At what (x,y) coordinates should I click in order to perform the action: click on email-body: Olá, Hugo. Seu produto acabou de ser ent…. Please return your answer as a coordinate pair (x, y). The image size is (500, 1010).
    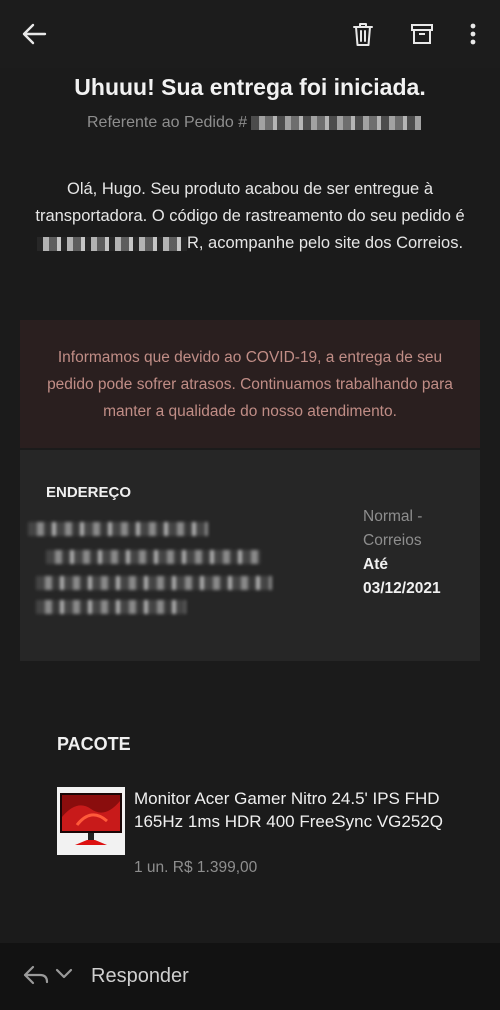
    Looking at the image, I should click on (250, 216).